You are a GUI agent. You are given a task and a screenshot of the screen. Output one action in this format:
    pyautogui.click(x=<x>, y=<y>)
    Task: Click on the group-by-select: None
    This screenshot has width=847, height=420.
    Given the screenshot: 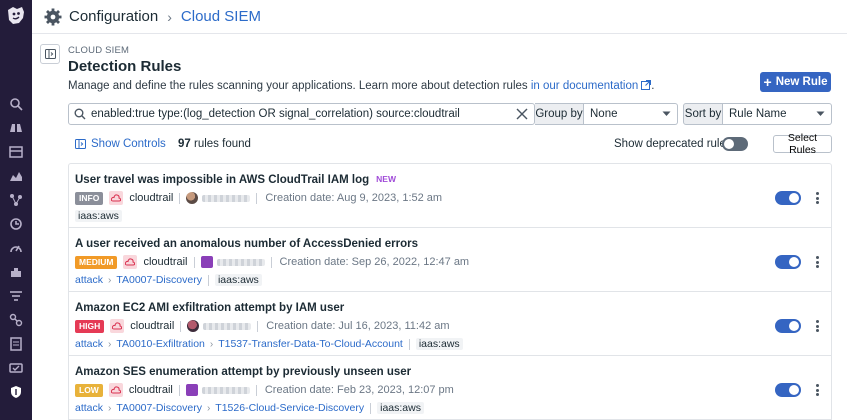 What is the action you would take?
    pyautogui.click(x=631, y=114)
    